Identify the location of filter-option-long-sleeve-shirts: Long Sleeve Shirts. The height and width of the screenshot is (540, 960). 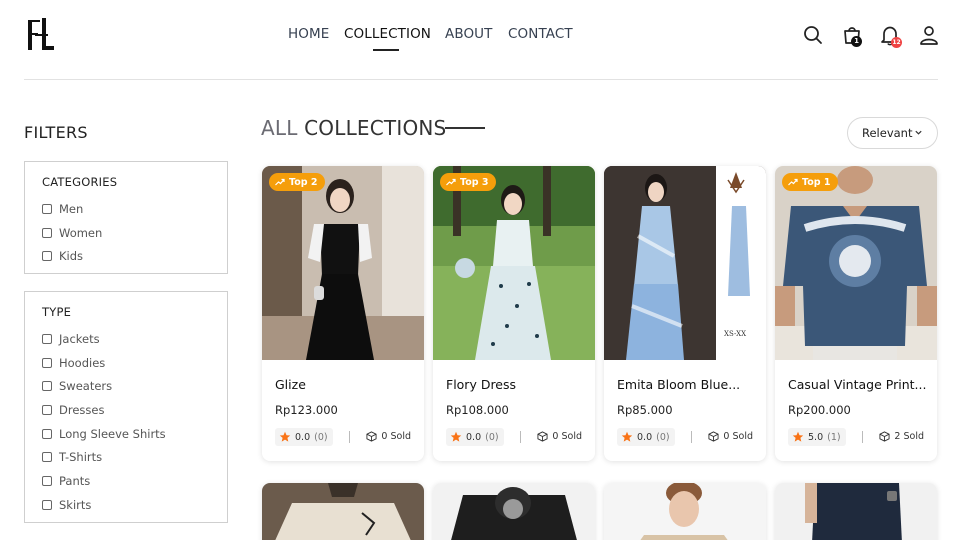
(104, 434).